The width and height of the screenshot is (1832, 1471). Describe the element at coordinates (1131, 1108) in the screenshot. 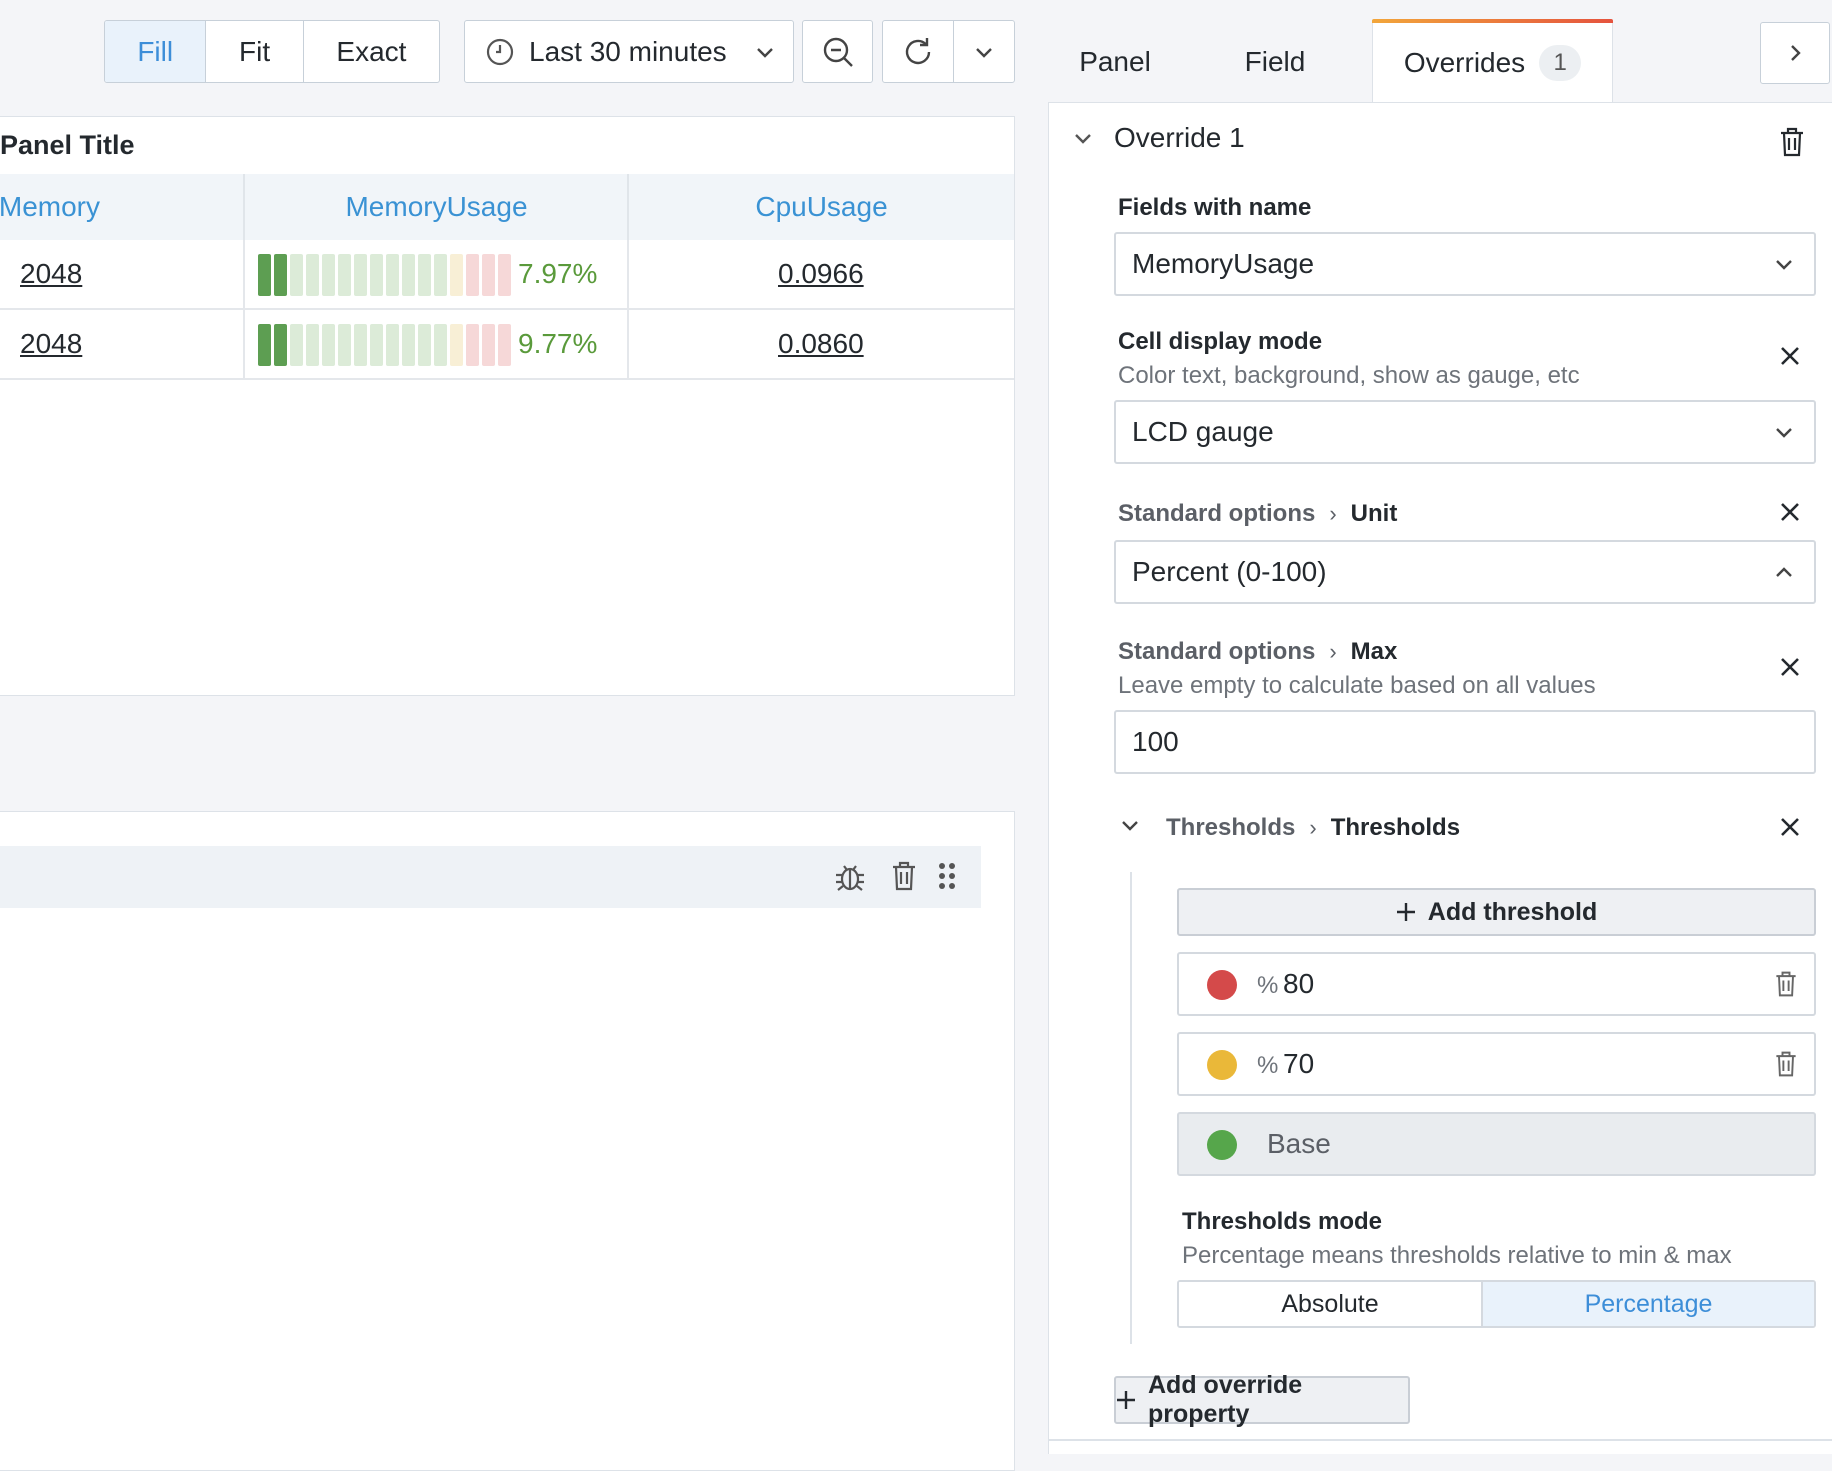

I see `thresholds-indent-line` at that location.